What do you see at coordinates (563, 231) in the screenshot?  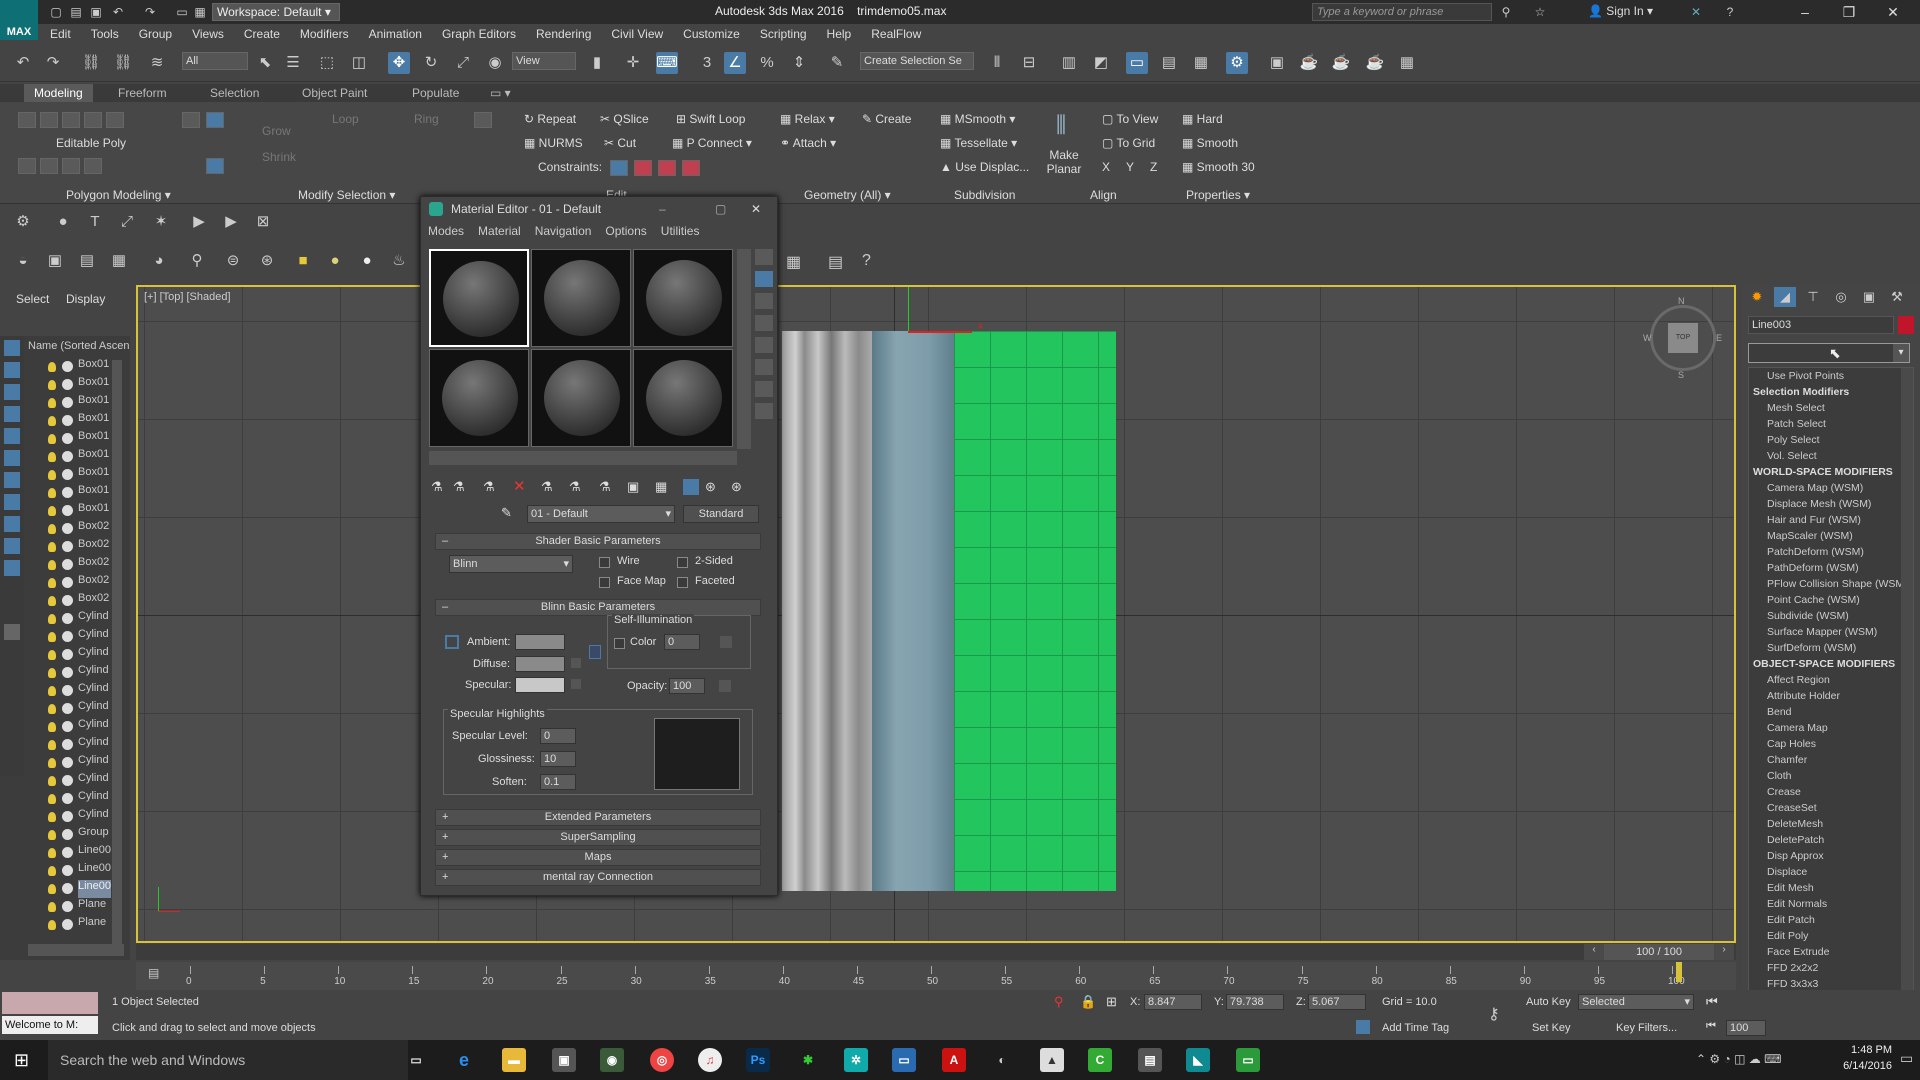 I see `mat-menu-navigation: Navigation` at bounding box center [563, 231].